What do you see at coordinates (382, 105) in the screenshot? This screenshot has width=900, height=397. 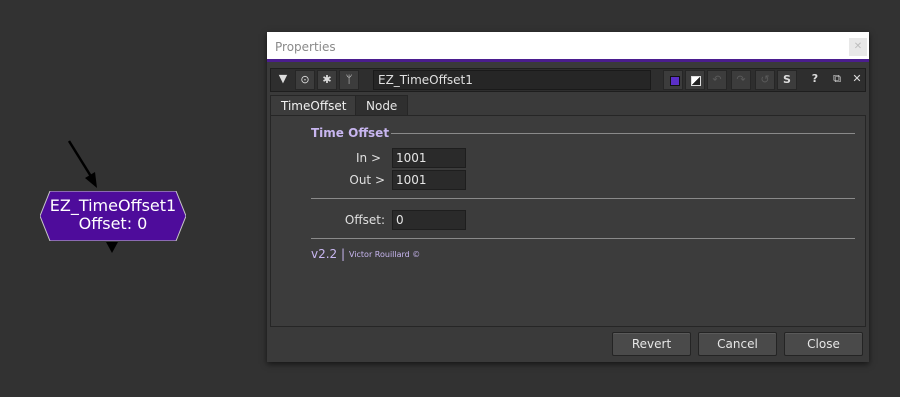 I see `tab-node: Node` at bounding box center [382, 105].